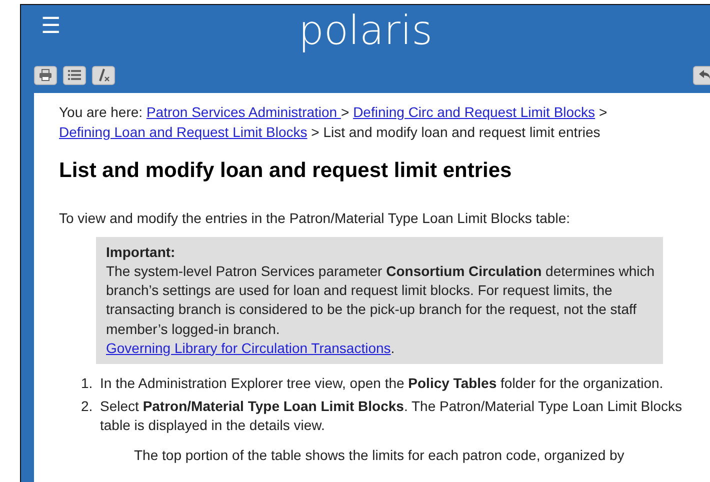  Describe the element at coordinates (382, 383) in the screenshot. I see `step-text: In the Administration Explorer tree view, open the Policy Tables folder for the organization.` at that location.